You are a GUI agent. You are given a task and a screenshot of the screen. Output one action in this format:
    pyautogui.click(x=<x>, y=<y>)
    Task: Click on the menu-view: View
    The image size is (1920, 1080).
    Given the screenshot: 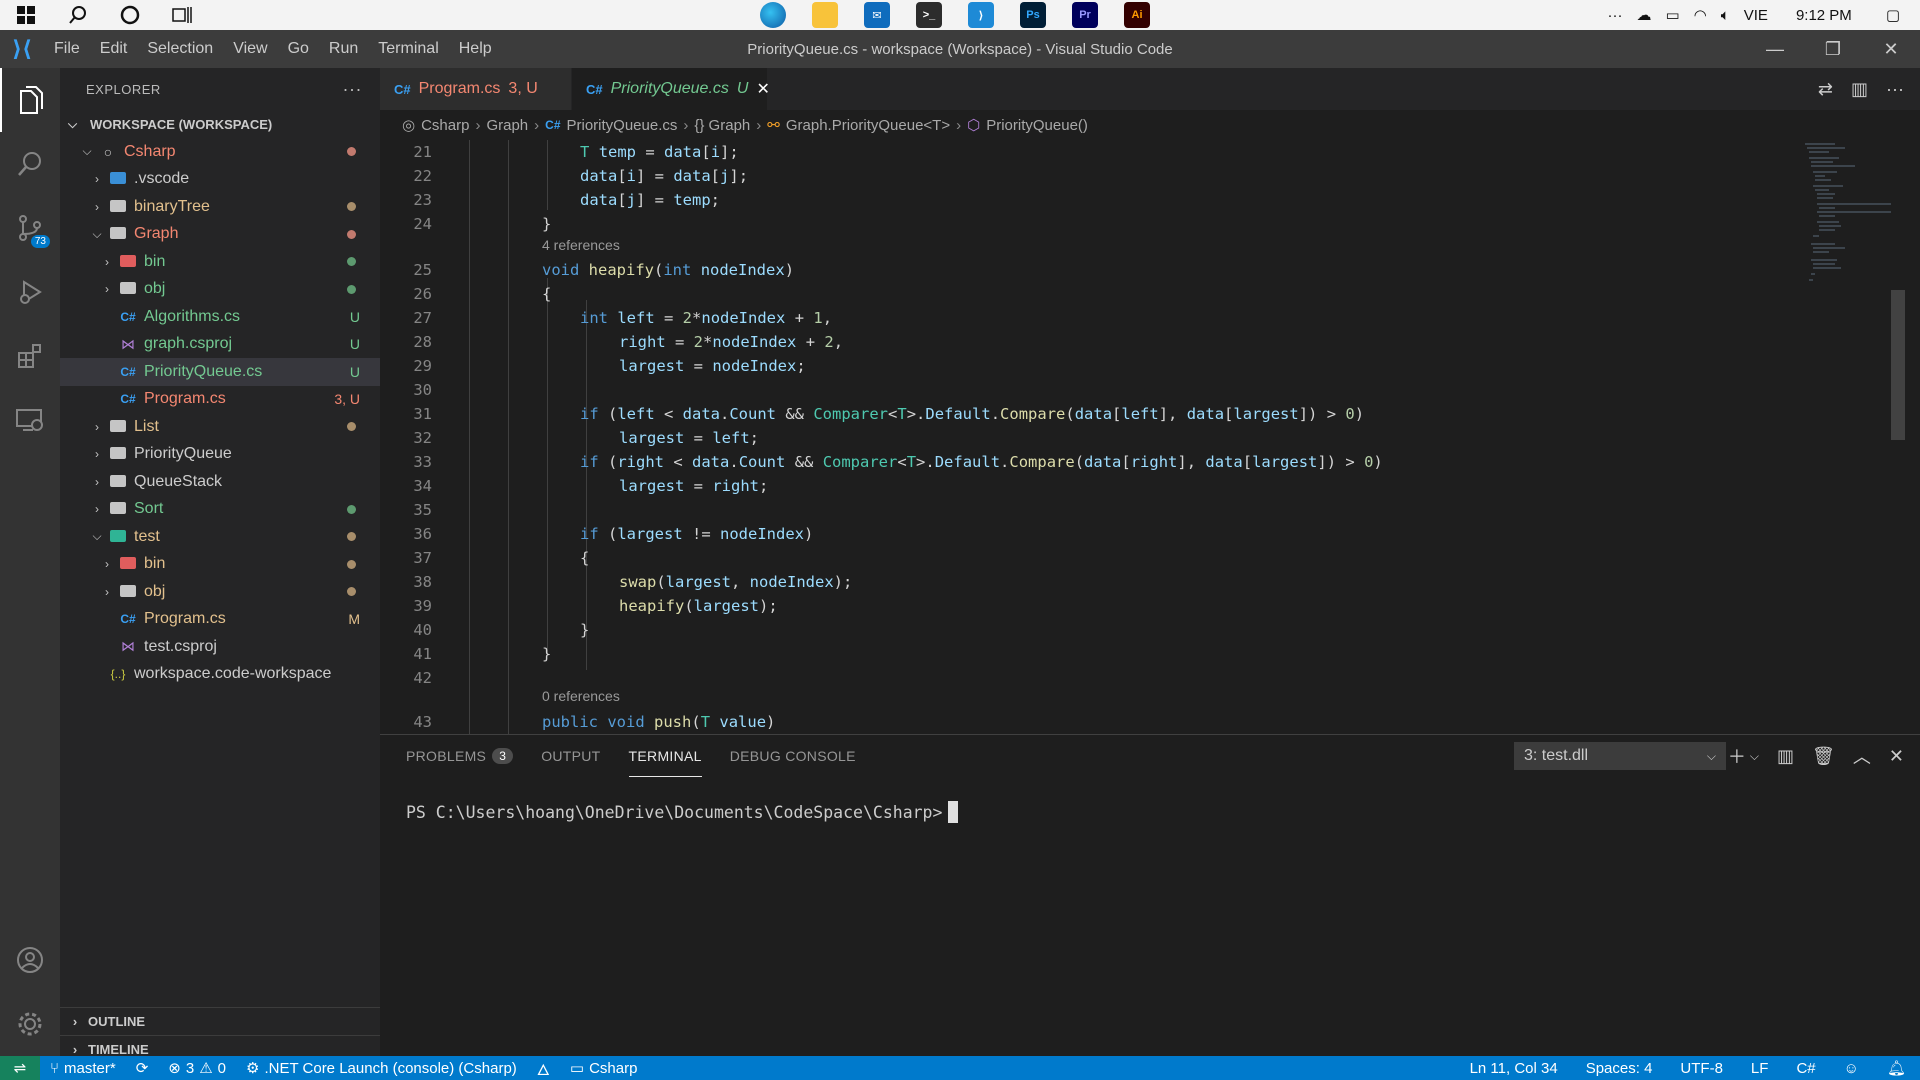 What is the action you would take?
    pyautogui.click(x=250, y=49)
    